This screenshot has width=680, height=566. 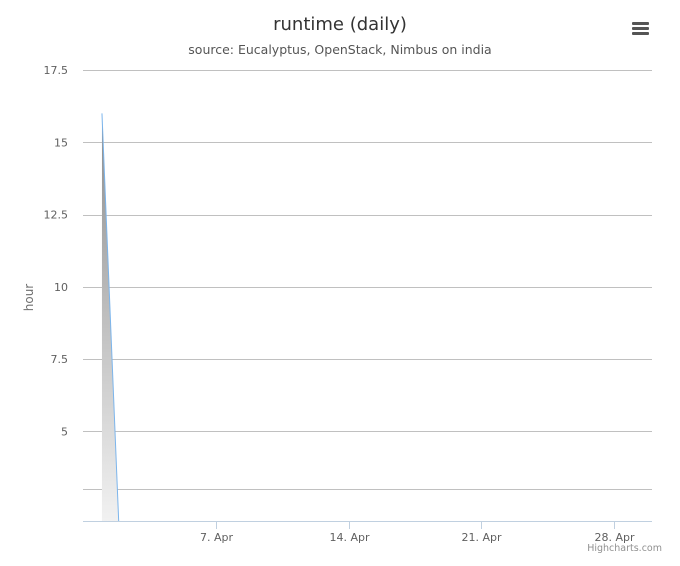 What do you see at coordinates (349, 537) in the screenshot?
I see `x-tick-label: 14. Apr` at bounding box center [349, 537].